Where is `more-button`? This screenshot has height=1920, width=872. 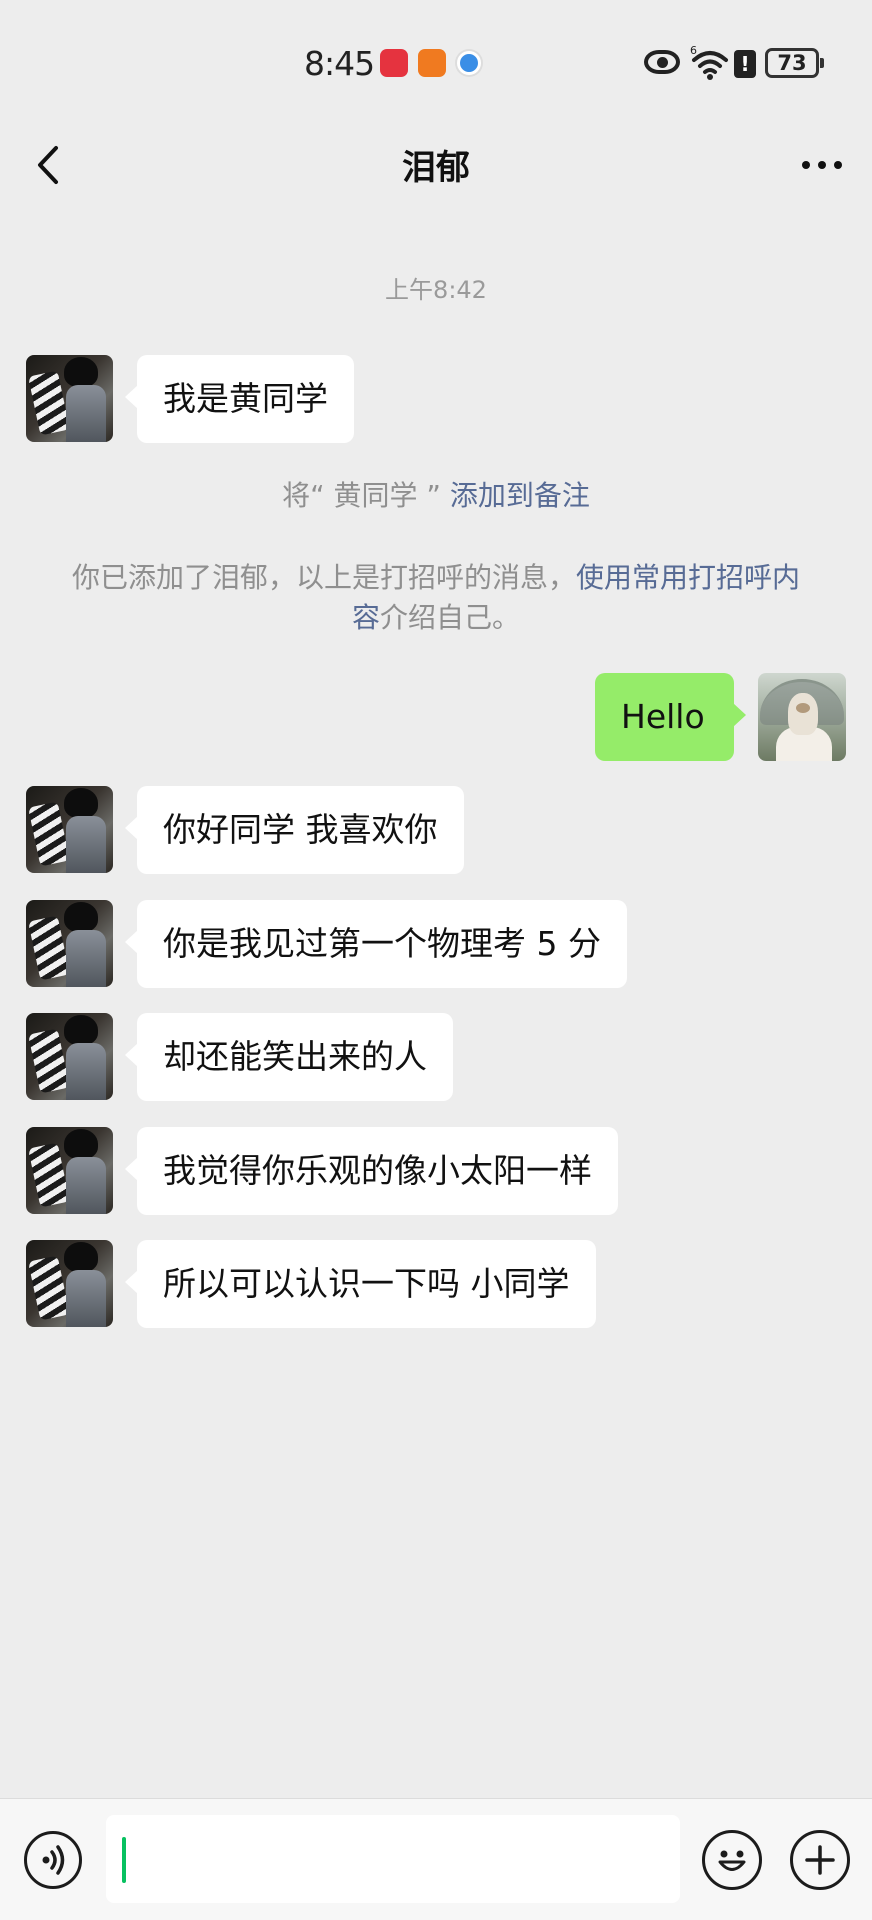 more-button is located at coordinates (822, 165).